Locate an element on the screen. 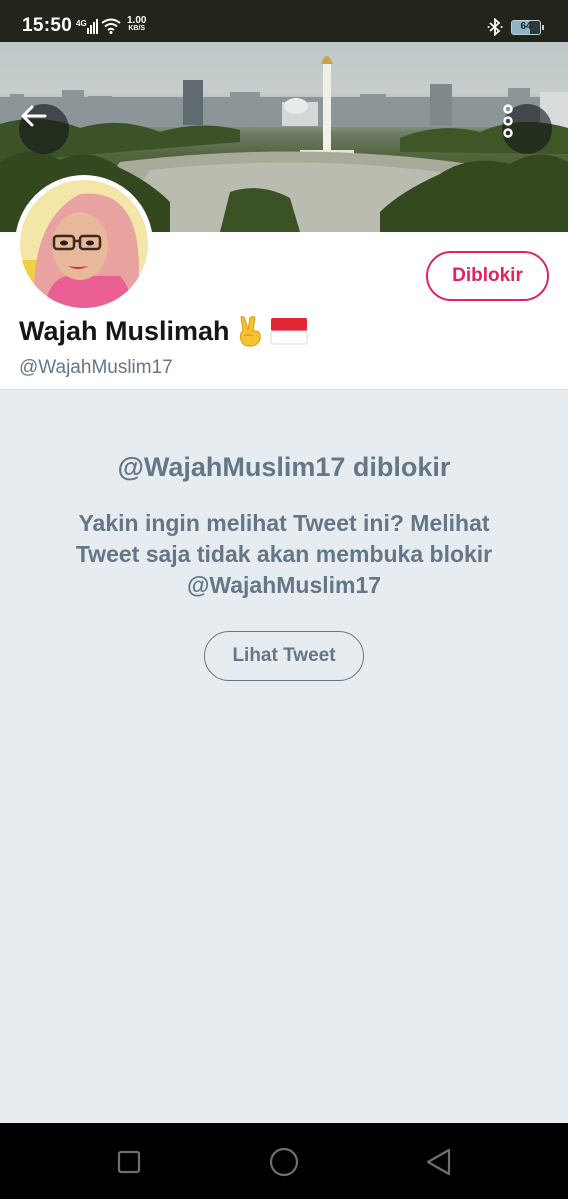 The image size is (568, 1199). avatar-photo is located at coordinates (84, 244).